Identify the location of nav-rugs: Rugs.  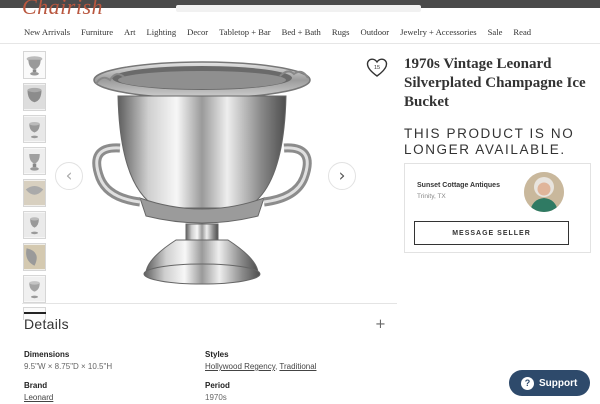
(341, 32).